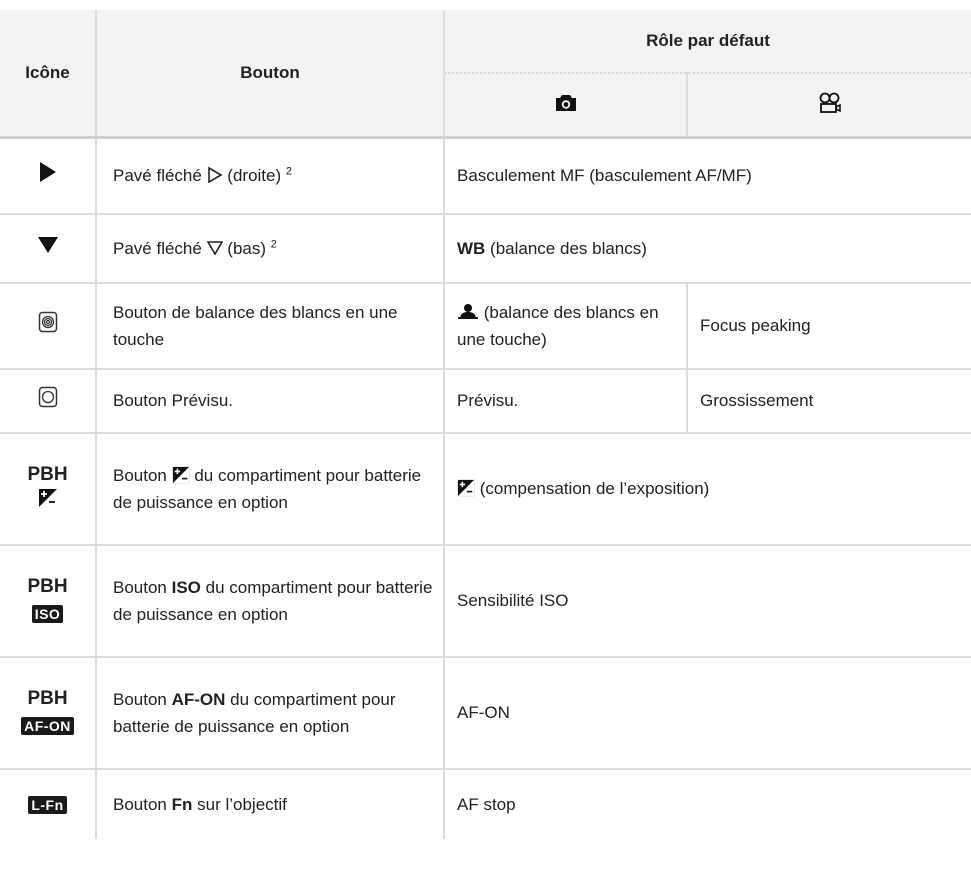 This screenshot has width=971, height=884. I want to click on role-photo-cell: Prévisu., so click(565, 401).